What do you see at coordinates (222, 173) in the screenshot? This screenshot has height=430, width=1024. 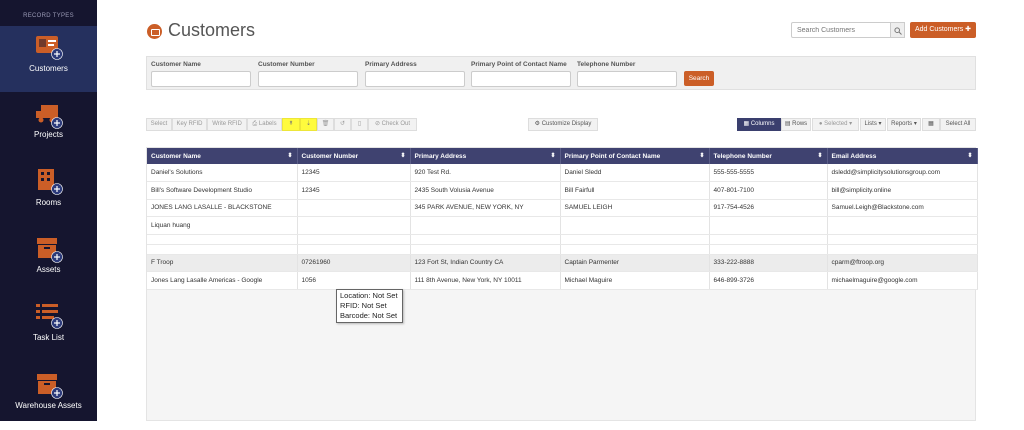 I see `table-cell: Daniel's Solutions` at bounding box center [222, 173].